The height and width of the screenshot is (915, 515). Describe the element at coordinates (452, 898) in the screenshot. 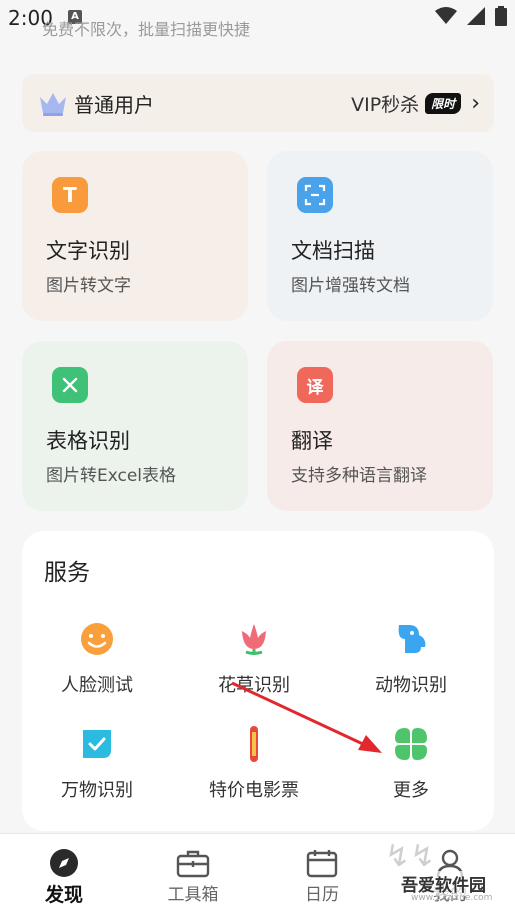

I see `watermark-url: www.52zixue.com` at that location.